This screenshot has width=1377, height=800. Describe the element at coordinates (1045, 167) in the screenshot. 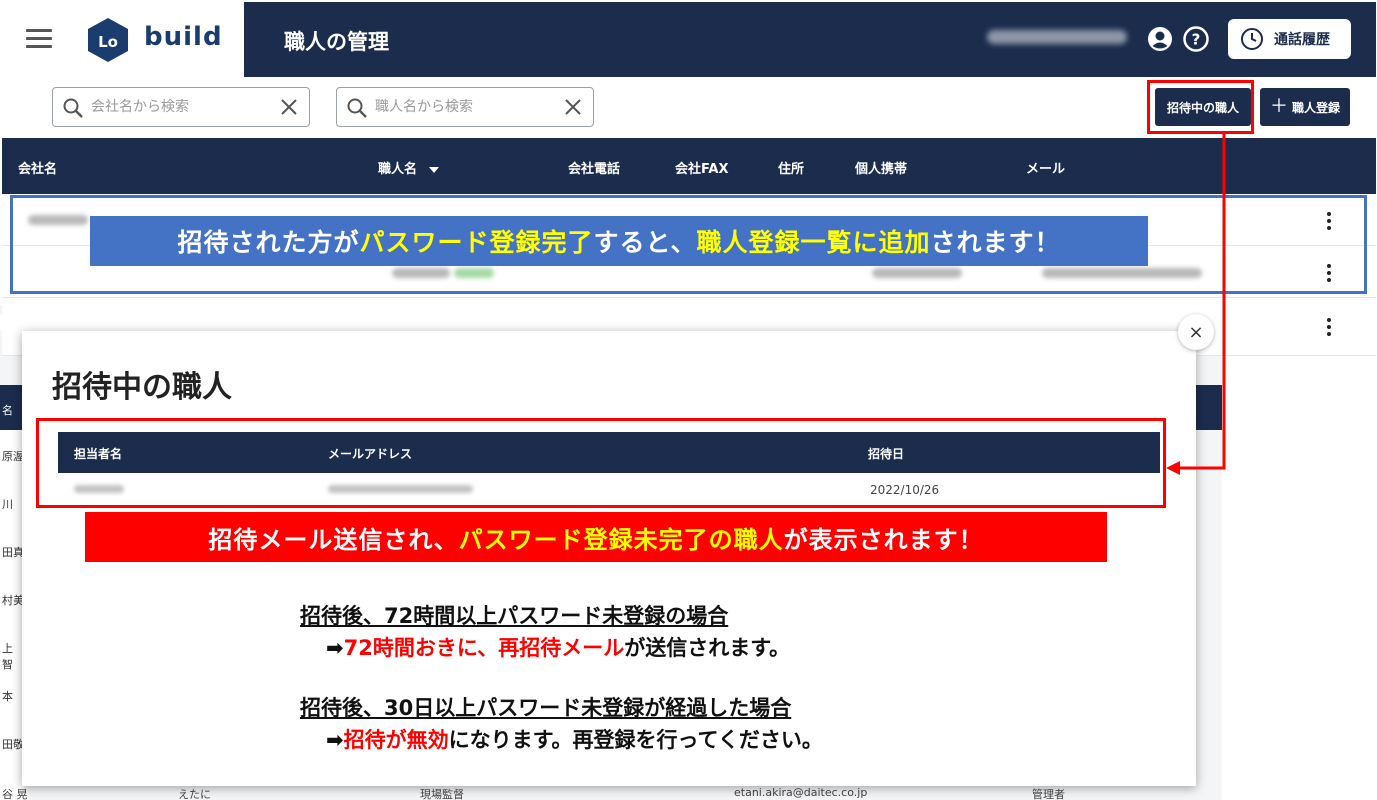

I see `column-header-email: メール` at that location.